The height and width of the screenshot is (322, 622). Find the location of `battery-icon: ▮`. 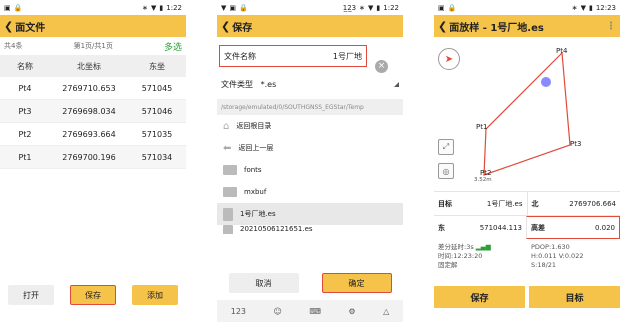

battery-icon: ▮ is located at coordinates (161, 7).